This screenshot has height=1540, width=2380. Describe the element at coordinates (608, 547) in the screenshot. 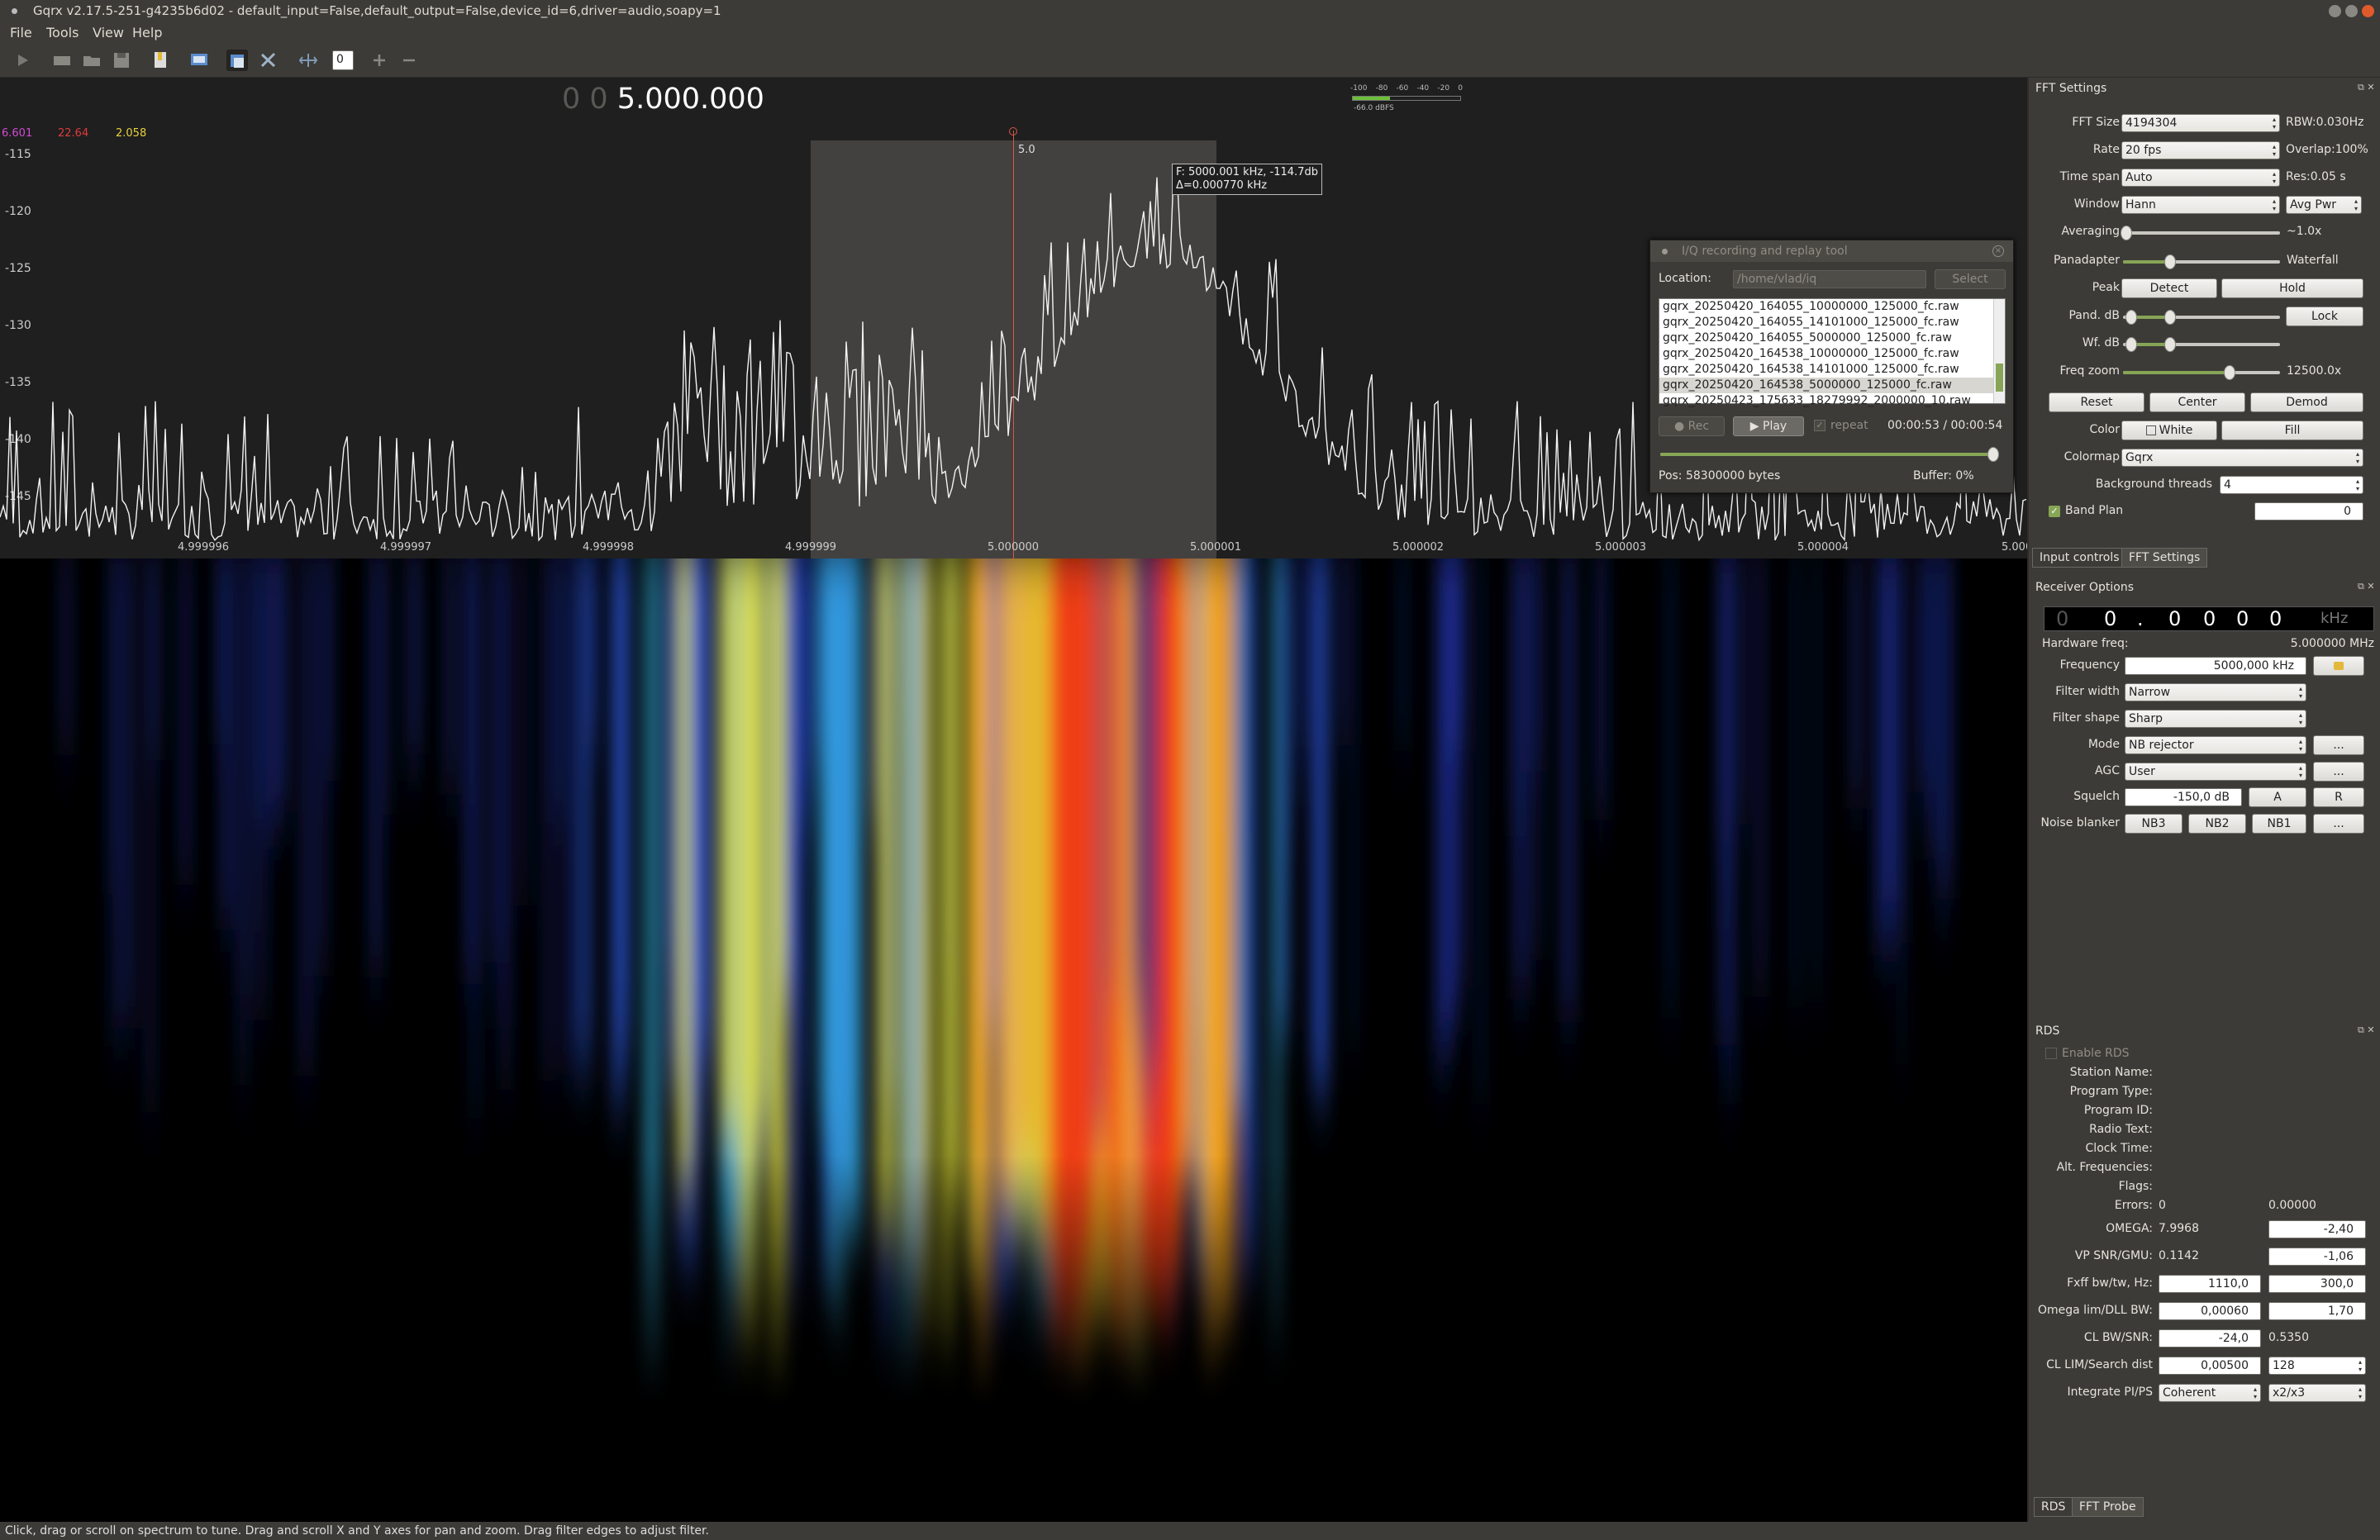

I see `x-axis-tick-label: 4.999998` at that location.